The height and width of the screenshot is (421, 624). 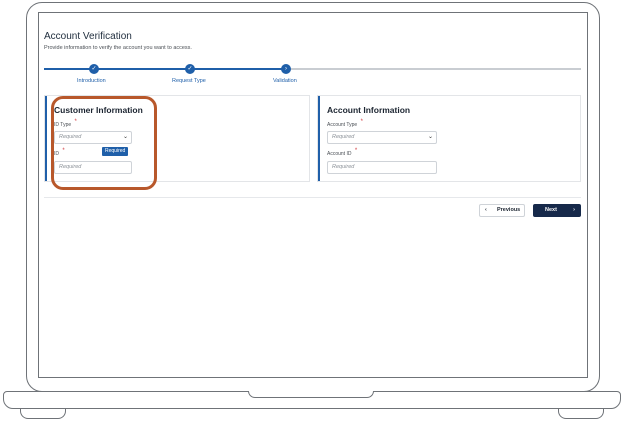 What do you see at coordinates (312, 197) in the screenshot?
I see `footer-divider` at bounding box center [312, 197].